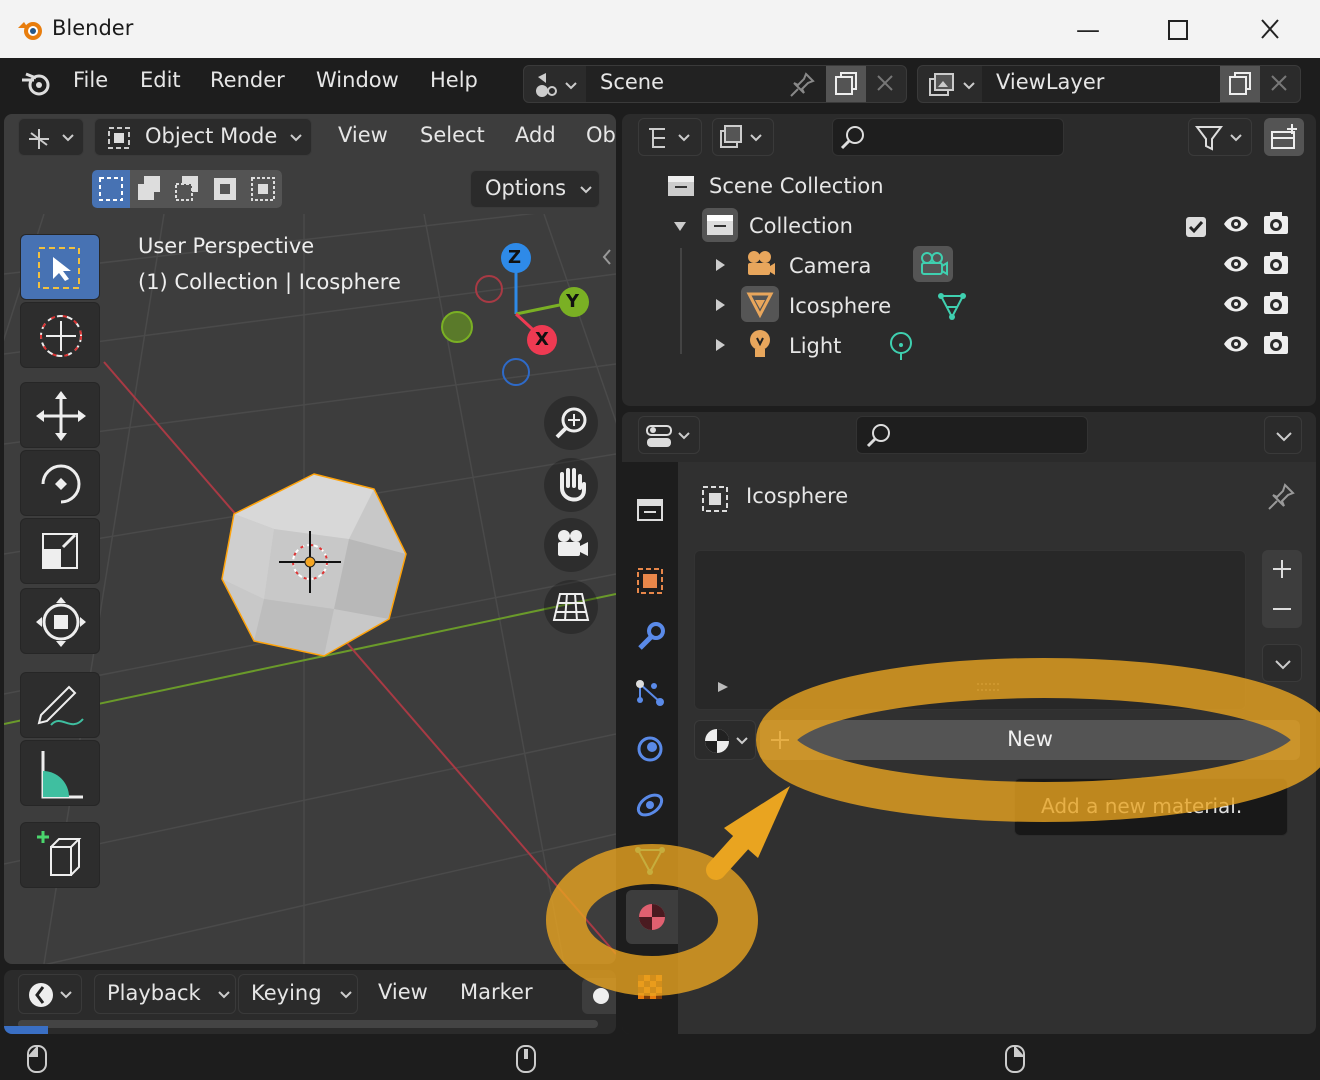 The image size is (1320, 1080). I want to click on select-subtract-icon, so click(187, 189).